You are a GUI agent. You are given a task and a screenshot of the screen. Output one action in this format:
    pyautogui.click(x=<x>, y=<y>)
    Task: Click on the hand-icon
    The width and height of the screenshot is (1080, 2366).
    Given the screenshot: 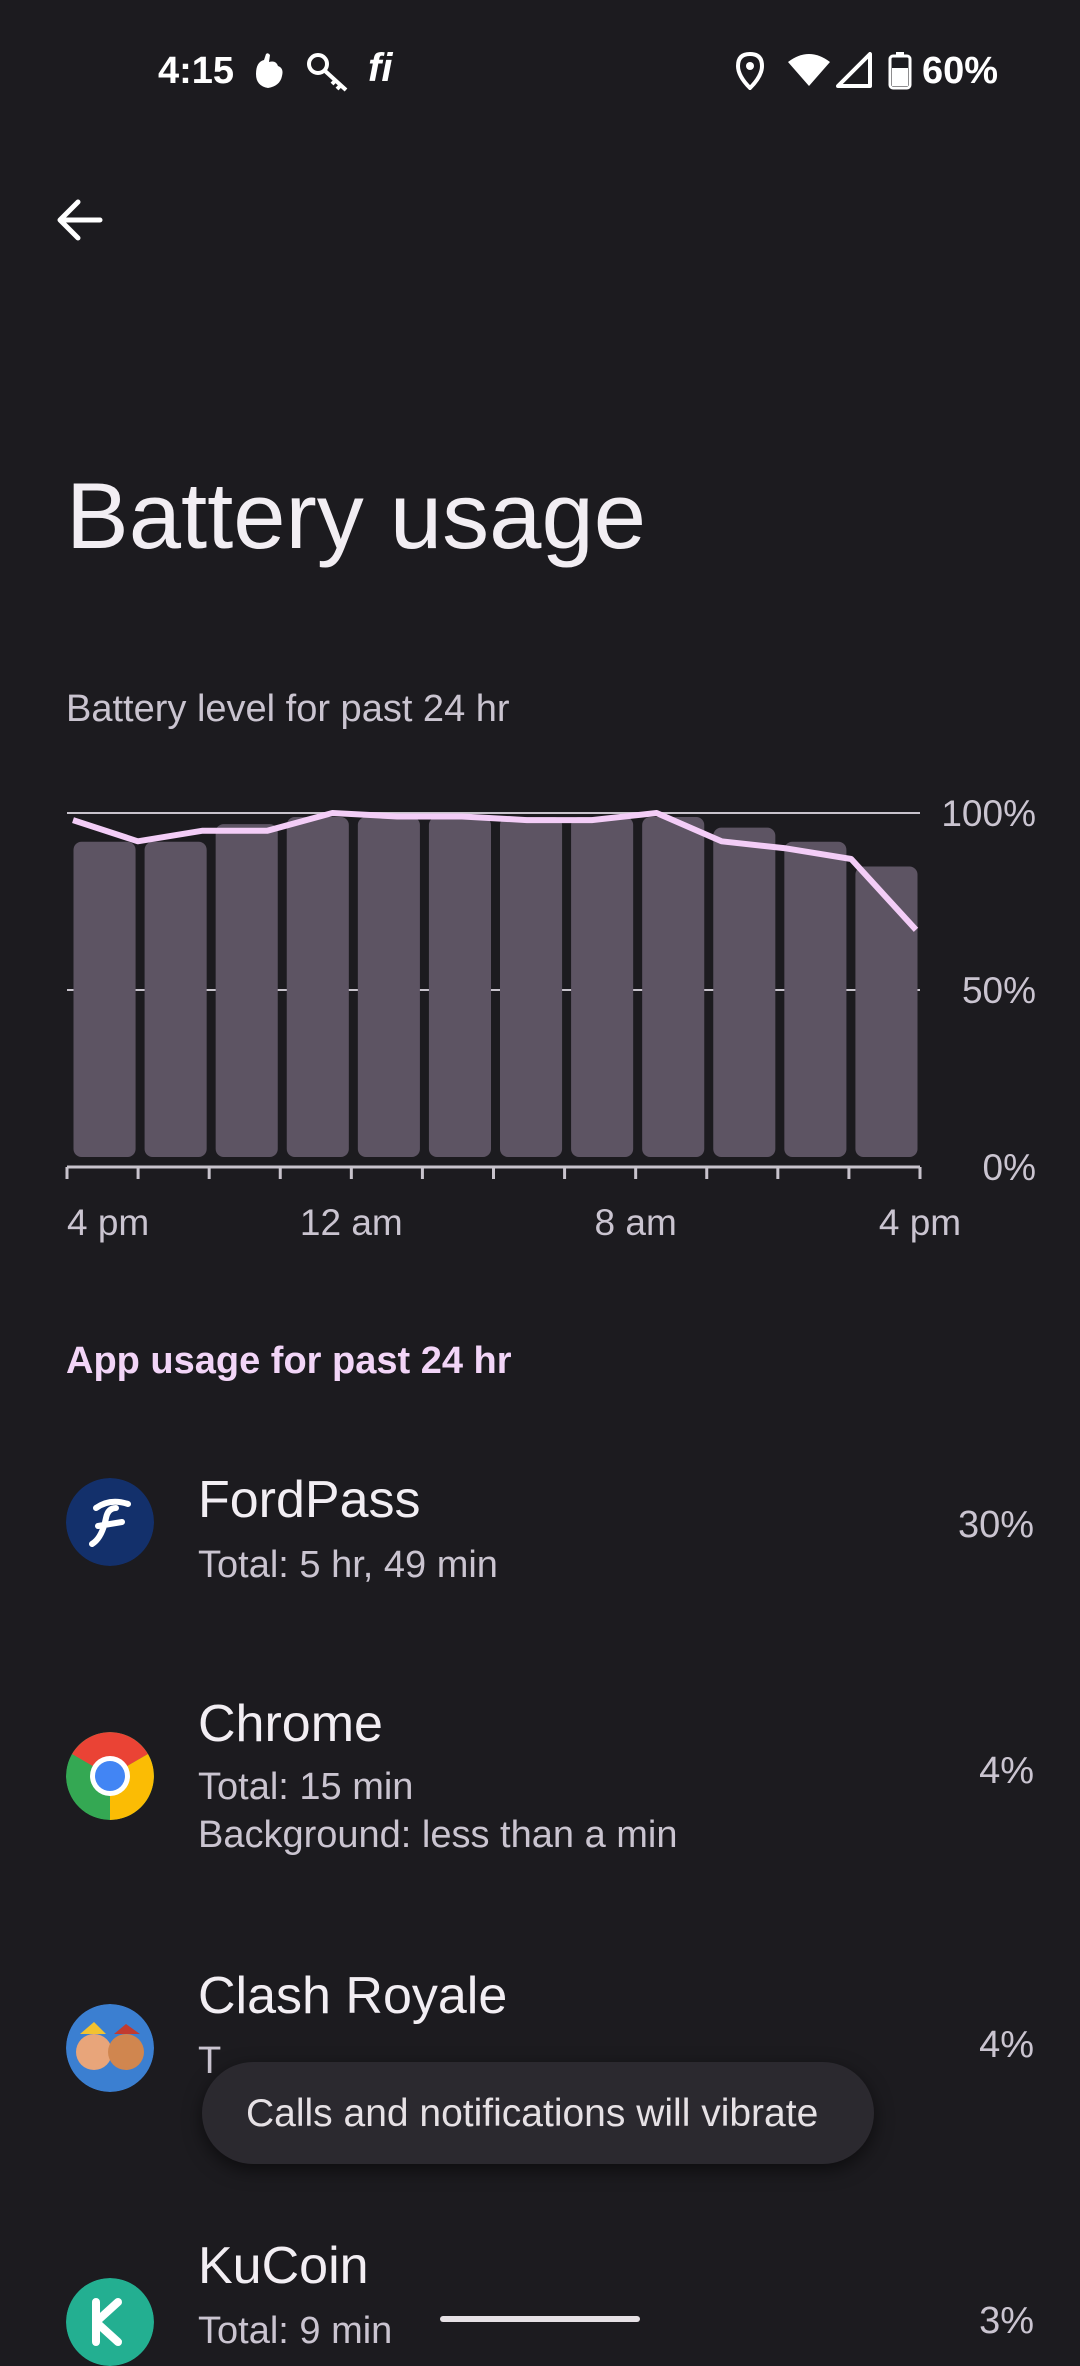 What is the action you would take?
    pyautogui.click(x=269, y=70)
    